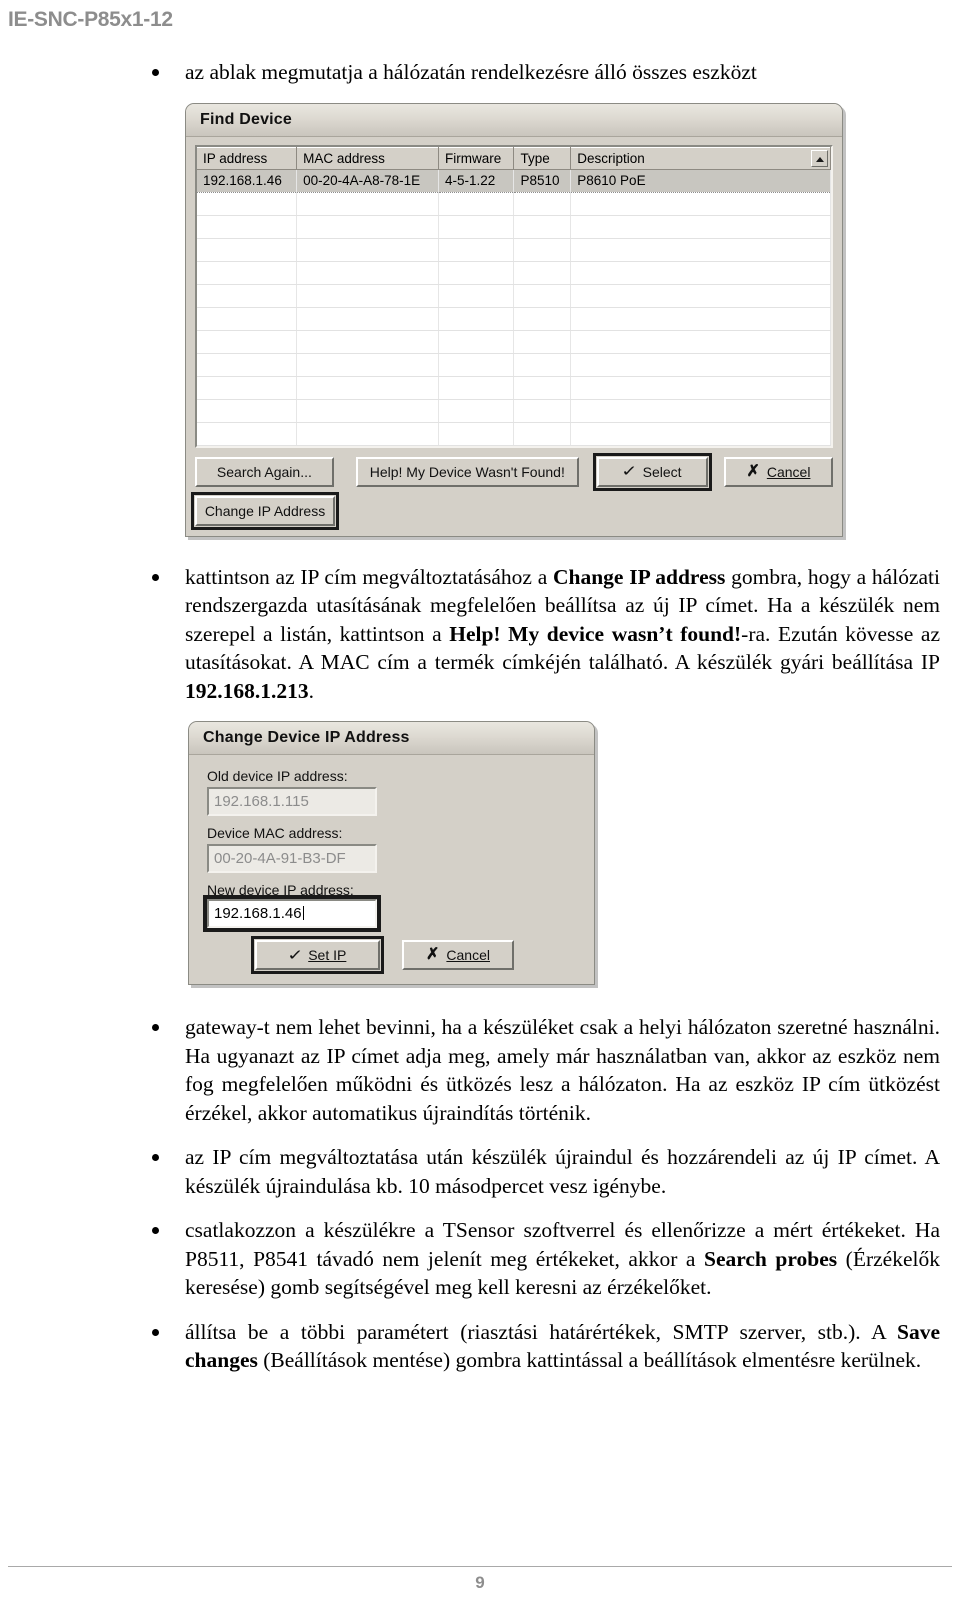 Image resolution: width=960 pixels, height=1609 pixels. I want to click on new-ip-field-focus-ring: 192.168.1.46, so click(292, 913).